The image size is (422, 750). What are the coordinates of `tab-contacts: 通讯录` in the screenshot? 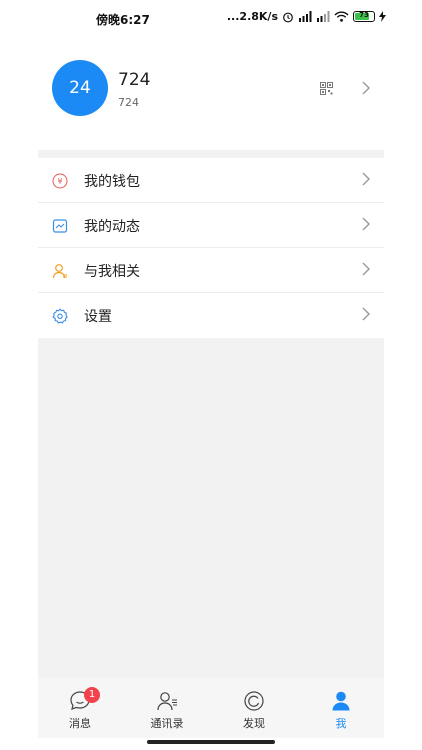 It's located at (167, 710).